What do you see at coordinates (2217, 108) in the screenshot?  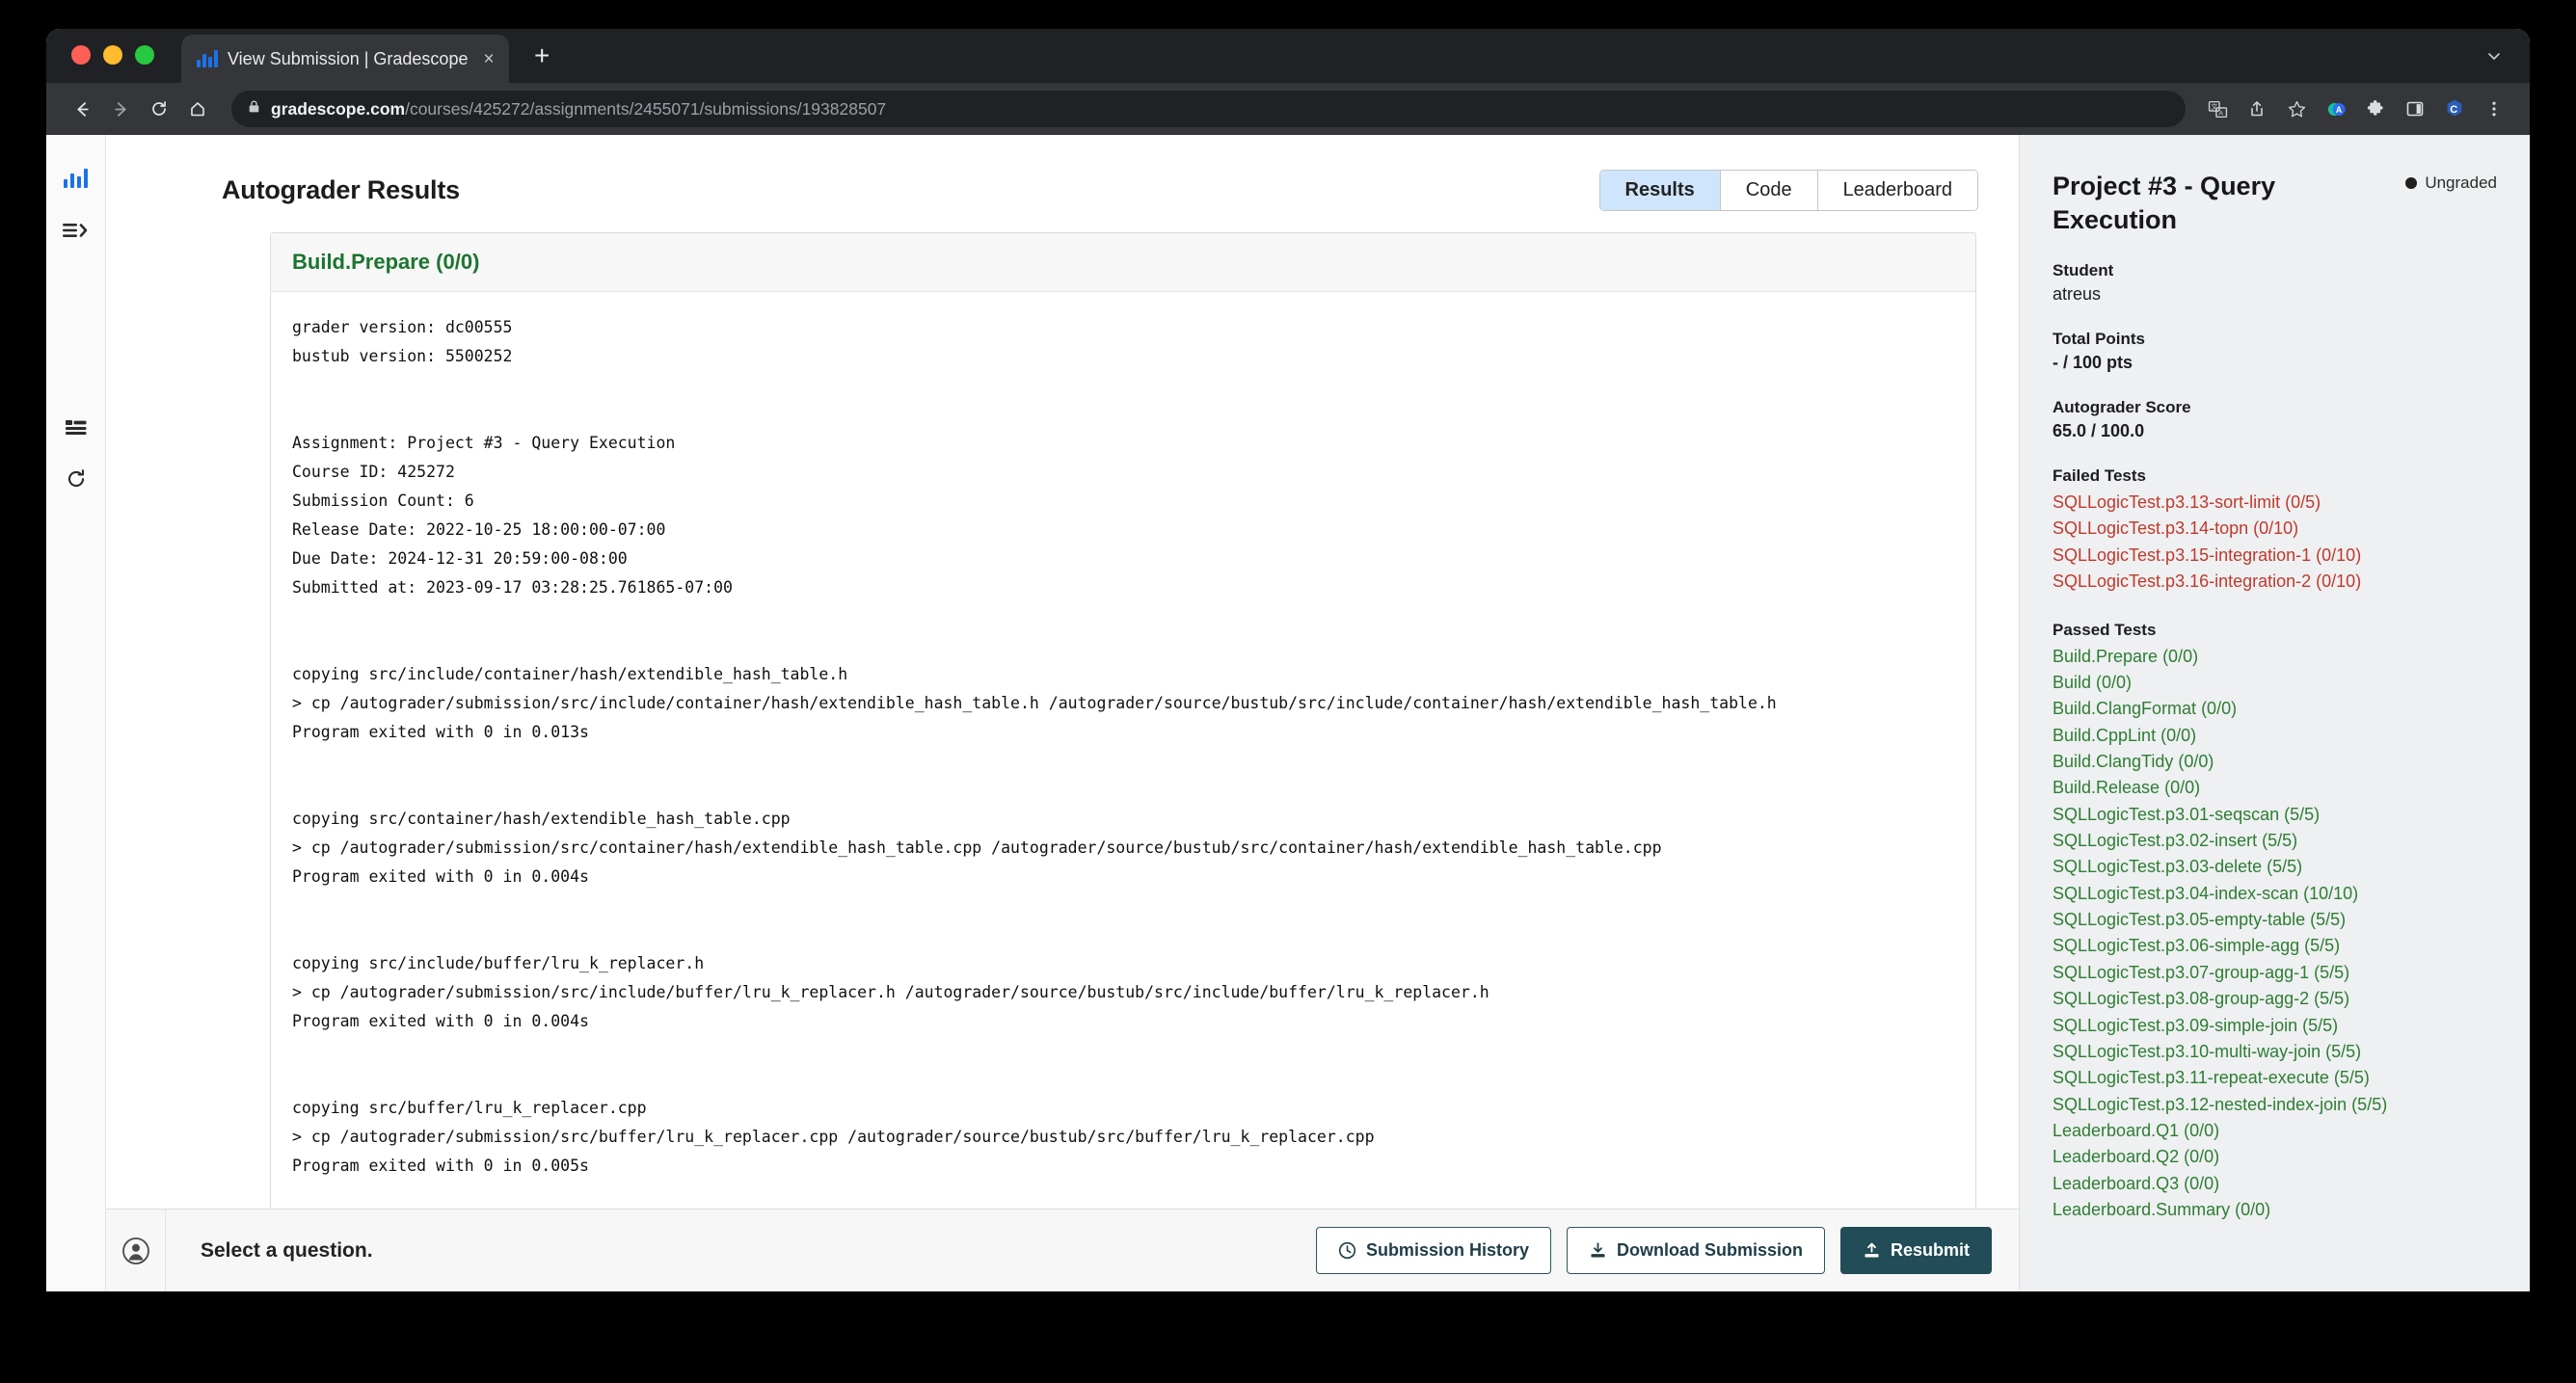 I see `translate-icon: 文A` at bounding box center [2217, 108].